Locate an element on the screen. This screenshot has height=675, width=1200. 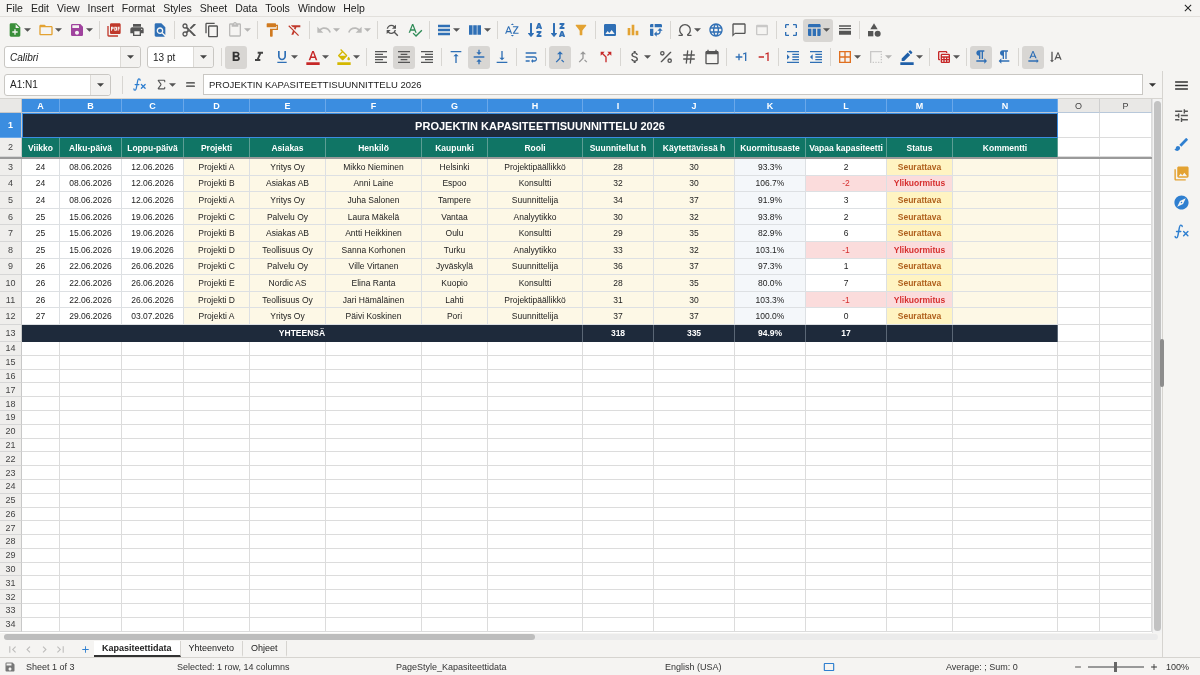
menu-item: Insert is located at coordinates (100, 8).